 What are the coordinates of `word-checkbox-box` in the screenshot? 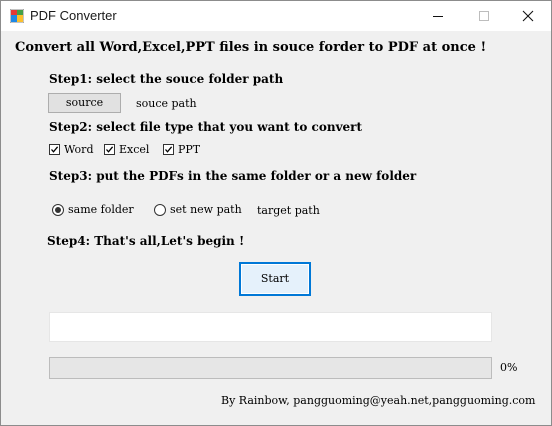 It's located at (54, 149).